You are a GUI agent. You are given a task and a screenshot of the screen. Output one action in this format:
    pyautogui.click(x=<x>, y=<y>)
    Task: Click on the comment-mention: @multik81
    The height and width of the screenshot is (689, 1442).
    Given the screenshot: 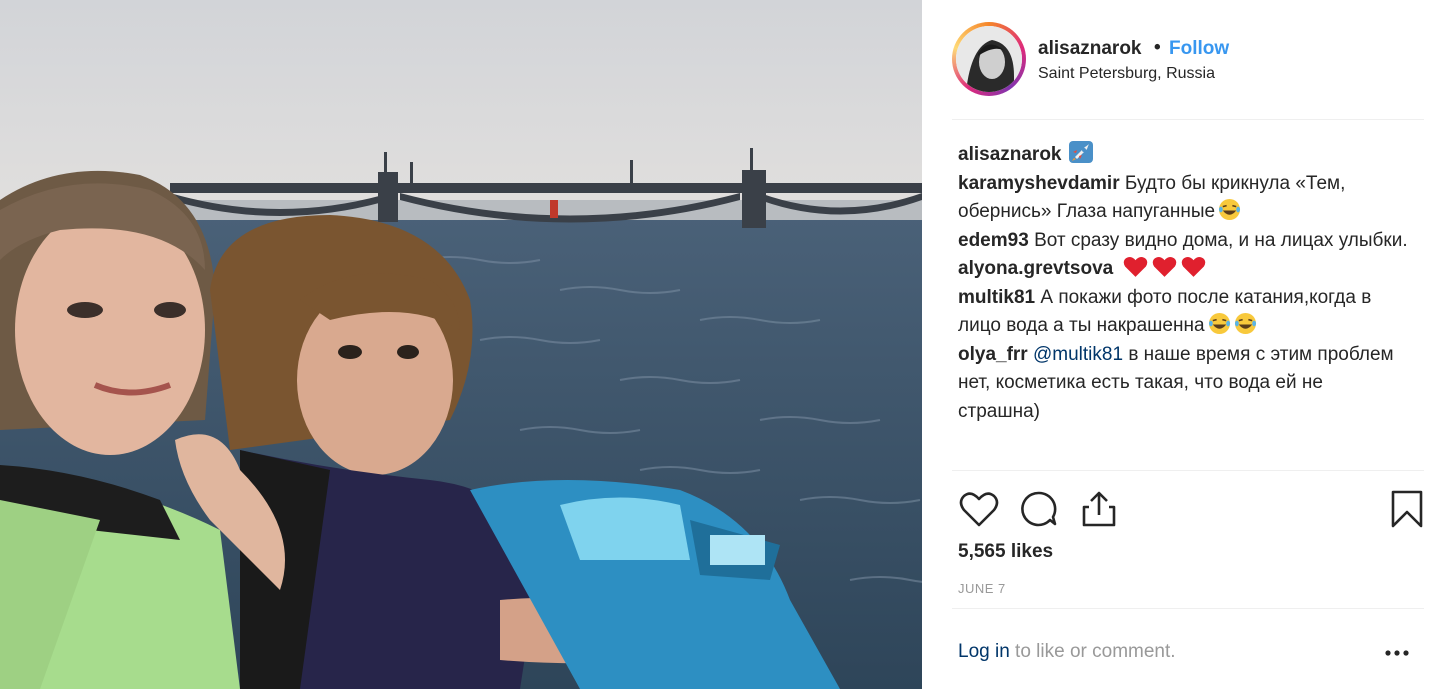 What is the action you would take?
    pyautogui.click(x=1078, y=354)
    